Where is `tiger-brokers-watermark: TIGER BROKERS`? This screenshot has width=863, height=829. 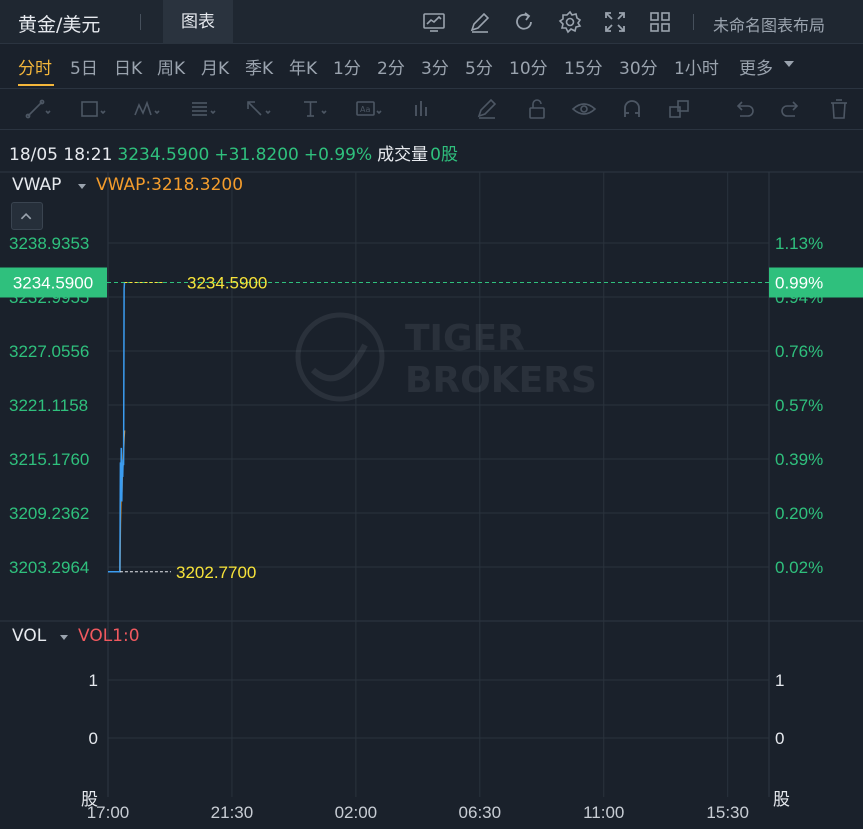
tiger-brokers-watermark: TIGER BROKERS is located at coordinates (446, 357).